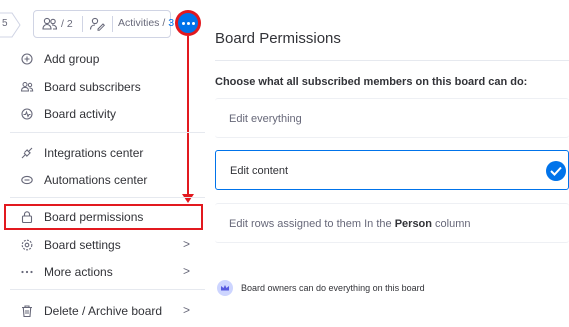 The height and width of the screenshot is (327, 569). Describe the element at coordinates (27, 217) in the screenshot. I see `lock-icon` at that location.